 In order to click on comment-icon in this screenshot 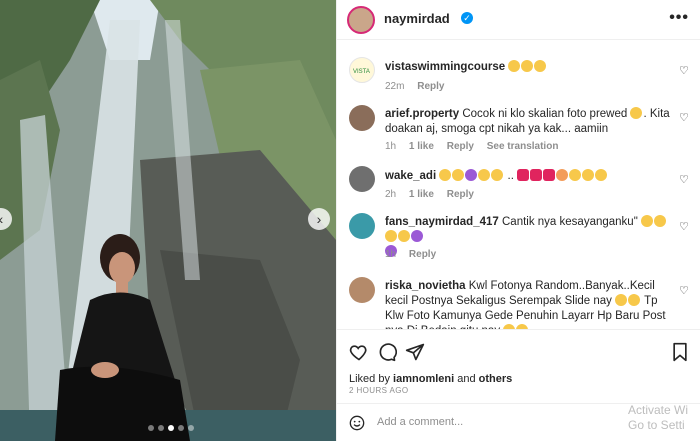, I will do `click(387, 352)`.